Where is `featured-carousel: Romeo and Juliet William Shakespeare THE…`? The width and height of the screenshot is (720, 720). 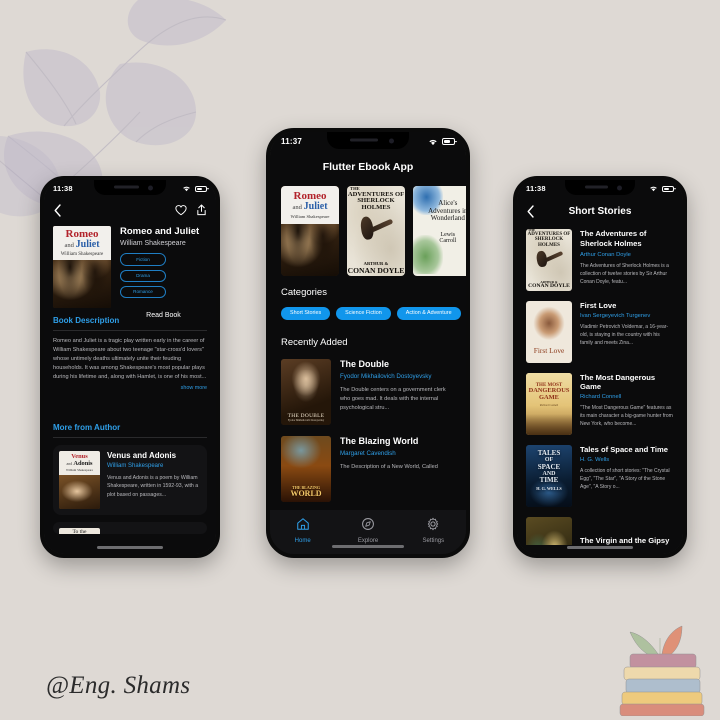 featured-carousel: Romeo and Juliet William Shakespeare THE… is located at coordinates (373, 231).